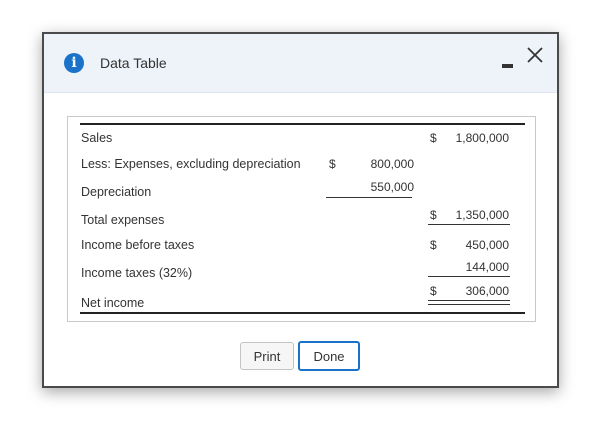  I want to click on total-expenses-underline, so click(469, 224).